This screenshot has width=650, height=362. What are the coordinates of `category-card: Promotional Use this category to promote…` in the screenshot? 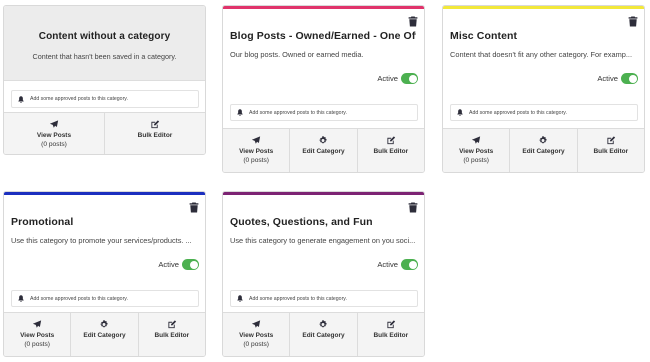 It's located at (104, 274).